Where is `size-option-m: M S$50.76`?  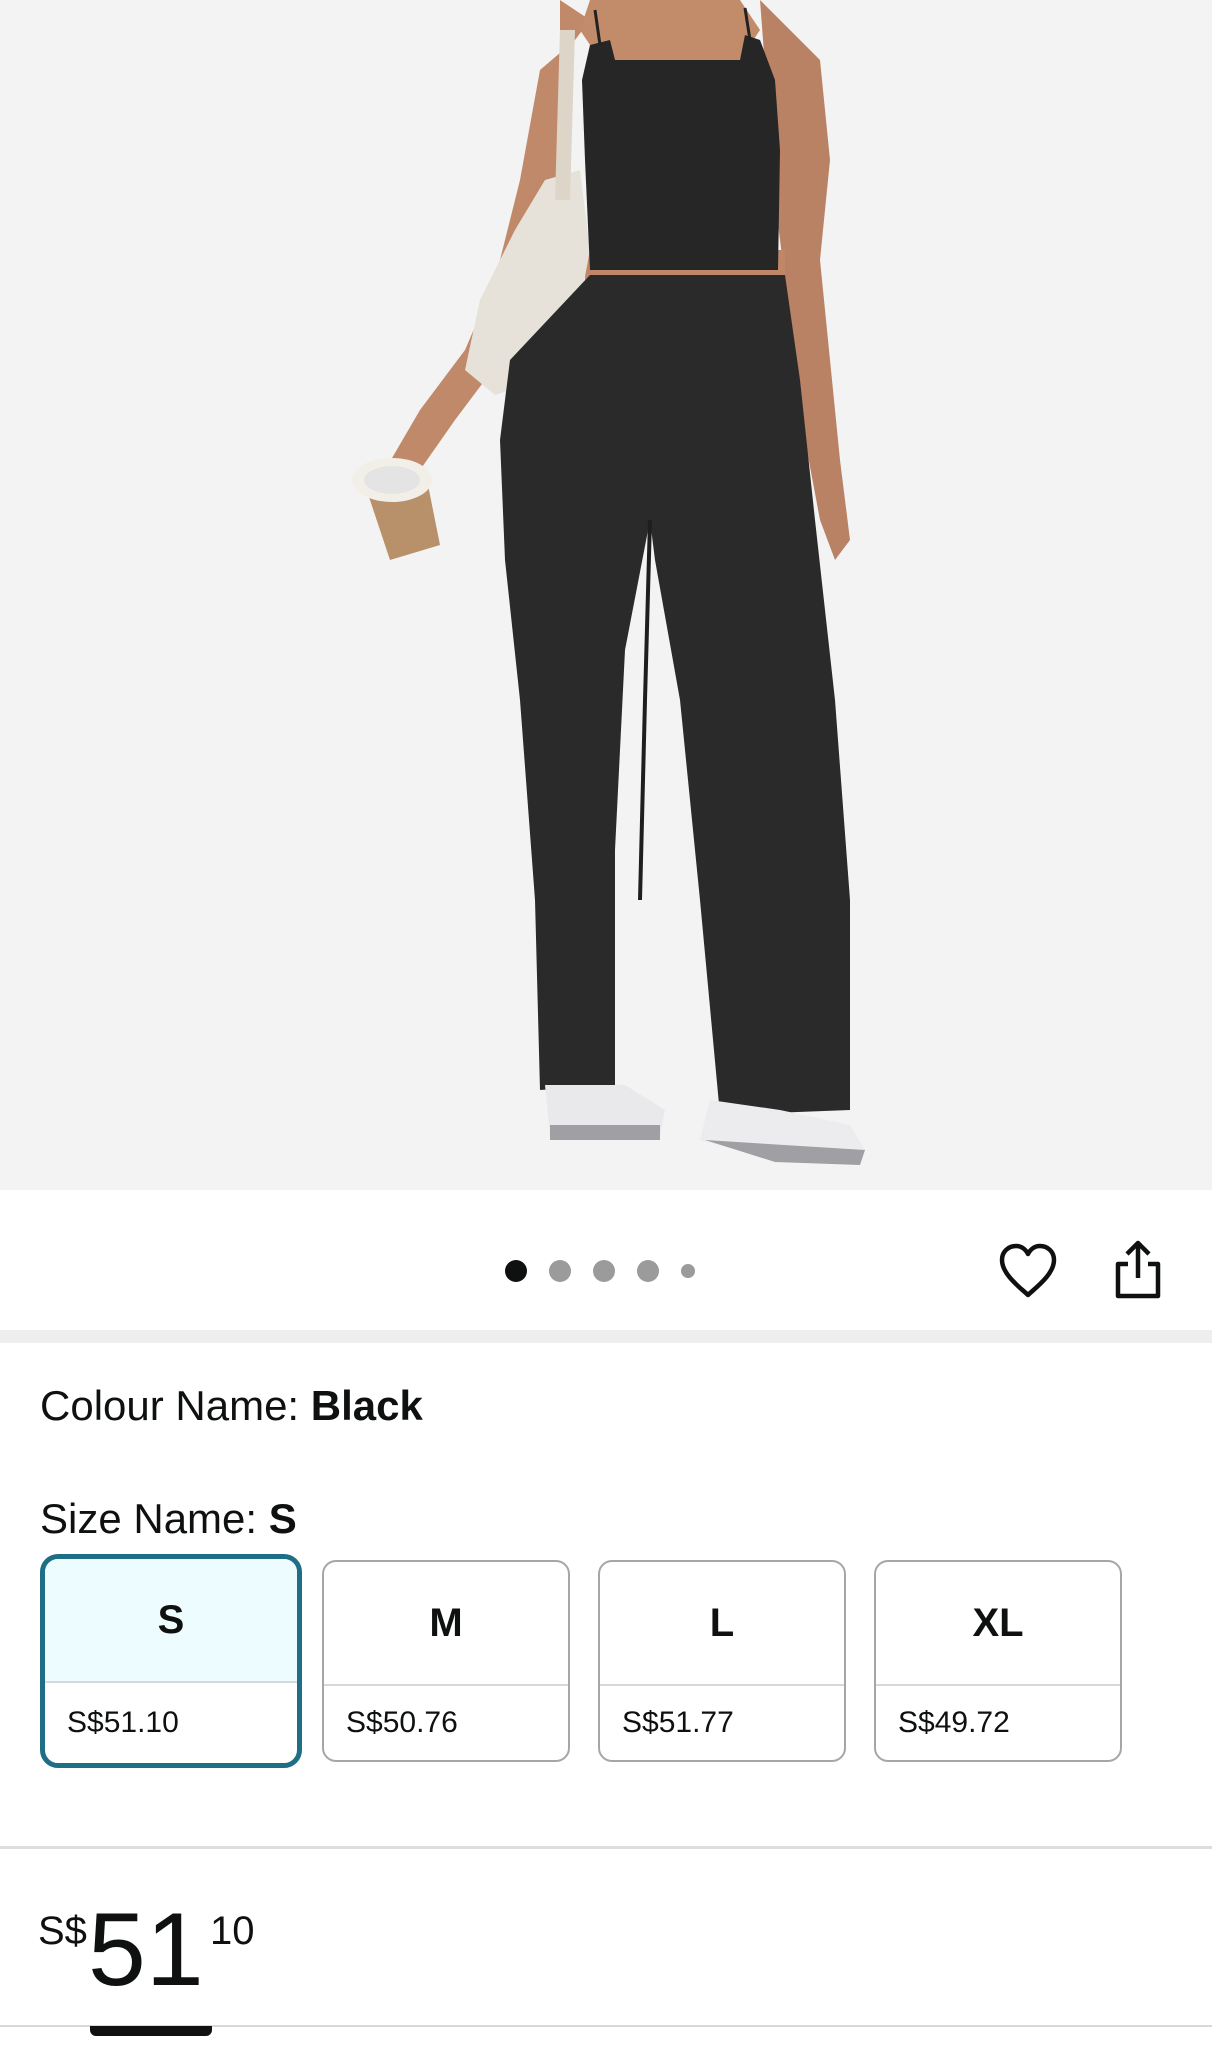
size-option-m: M S$50.76 is located at coordinates (446, 1661).